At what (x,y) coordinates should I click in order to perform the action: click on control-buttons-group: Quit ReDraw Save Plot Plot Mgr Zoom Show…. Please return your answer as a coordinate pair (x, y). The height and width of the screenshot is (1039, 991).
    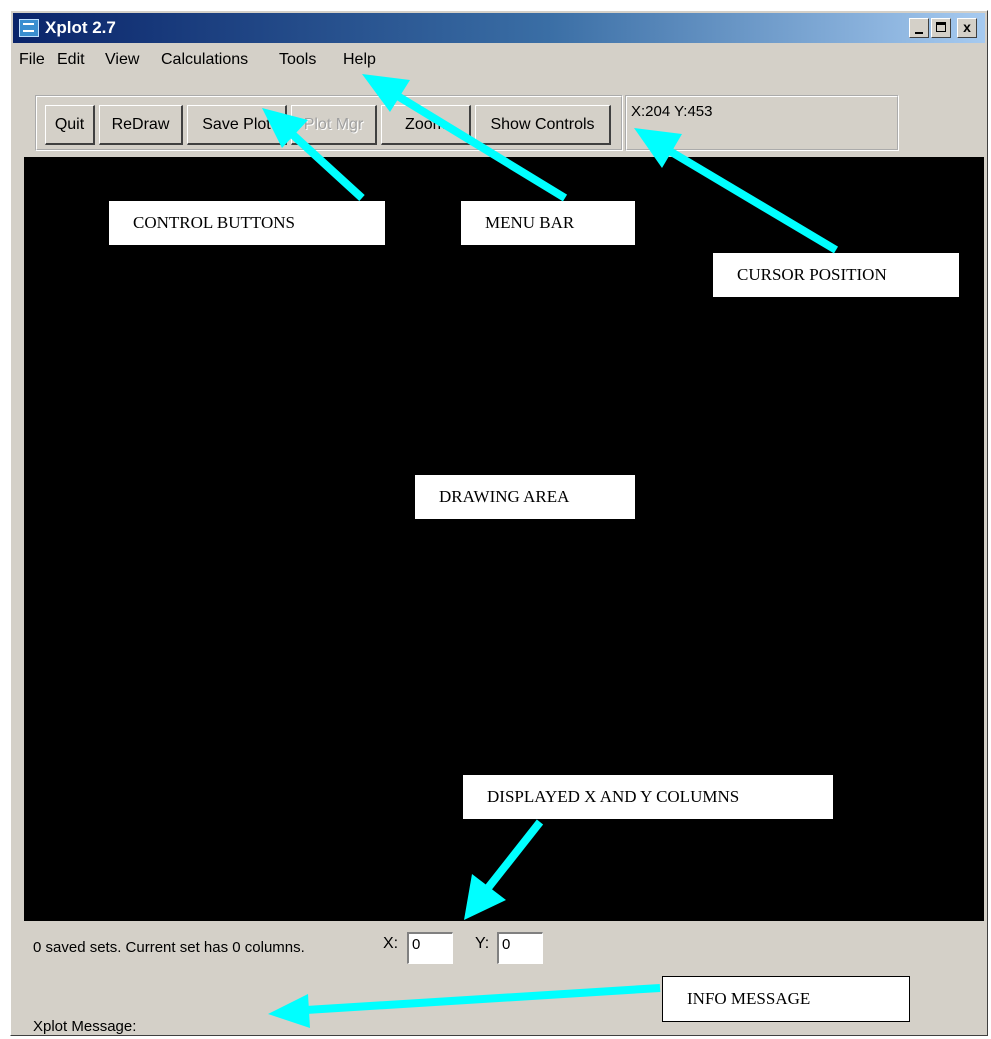
    Looking at the image, I should click on (329, 123).